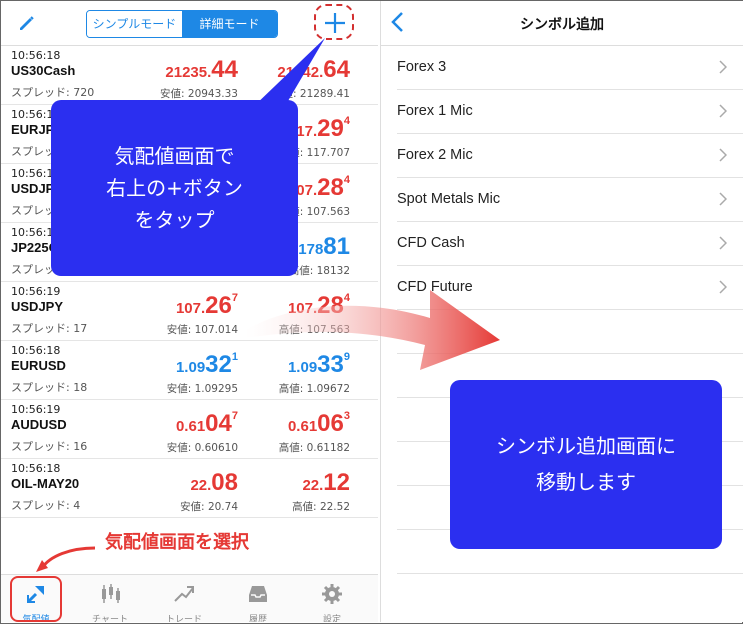  Describe the element at coordinates (318, 364) in the screenshot. I see `ask-price: 1.09339` at that location.